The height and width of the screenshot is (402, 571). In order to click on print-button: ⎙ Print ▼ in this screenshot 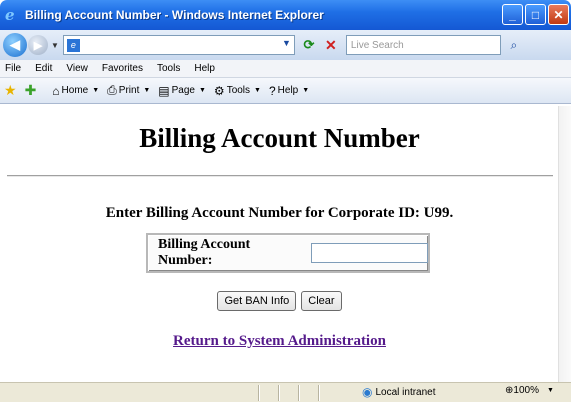, I will do `click(128, 90)`.